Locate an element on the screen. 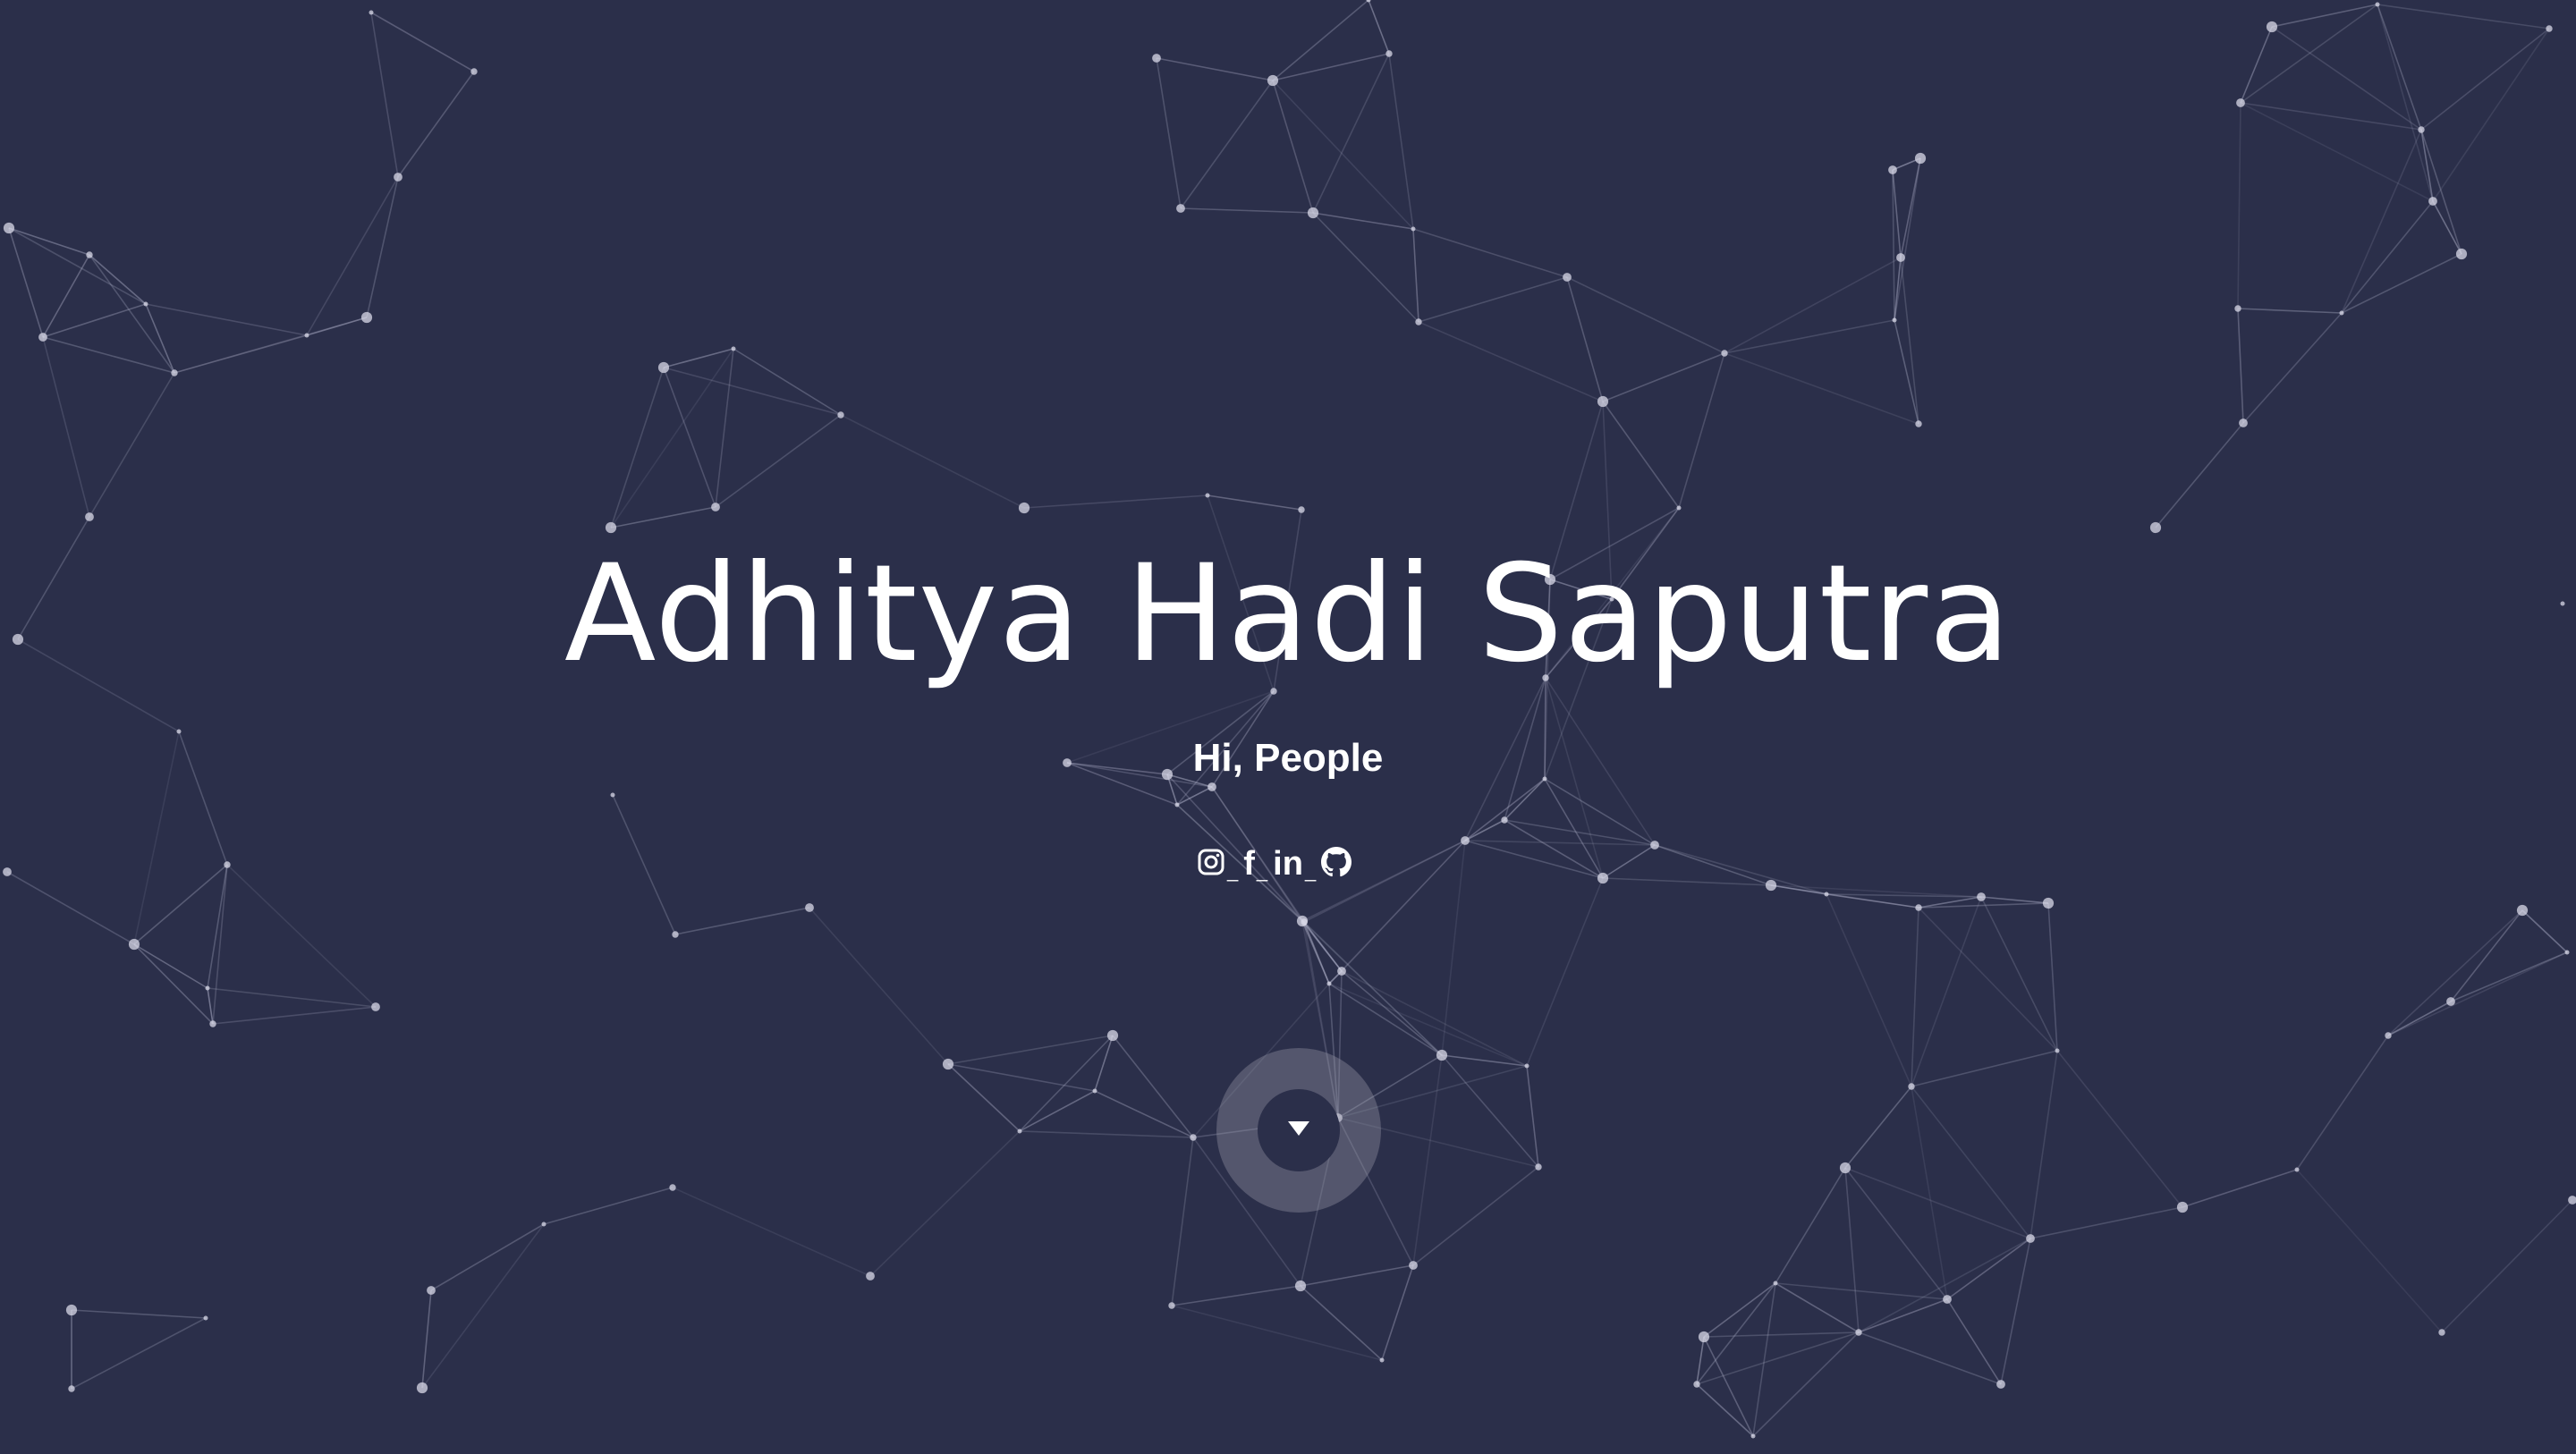 This screenshot has height=1454, width=2576. instagram-link is located at coordinates (1211, 865).